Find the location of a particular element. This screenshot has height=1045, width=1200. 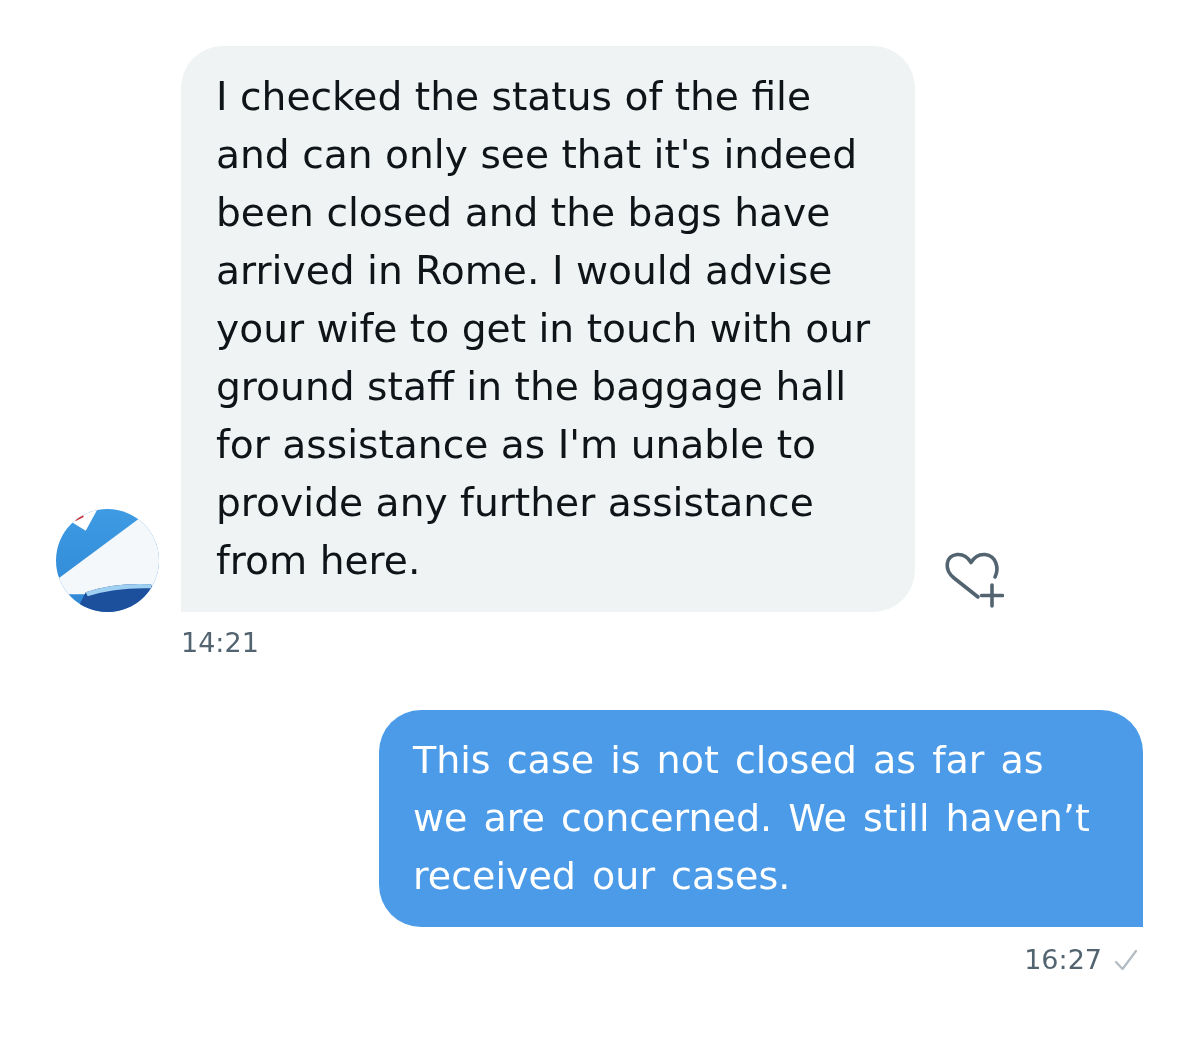

message-text: This case is not closed as far as we are concerned. We still haven’t received our cases. is located at coordinates (752, 818).